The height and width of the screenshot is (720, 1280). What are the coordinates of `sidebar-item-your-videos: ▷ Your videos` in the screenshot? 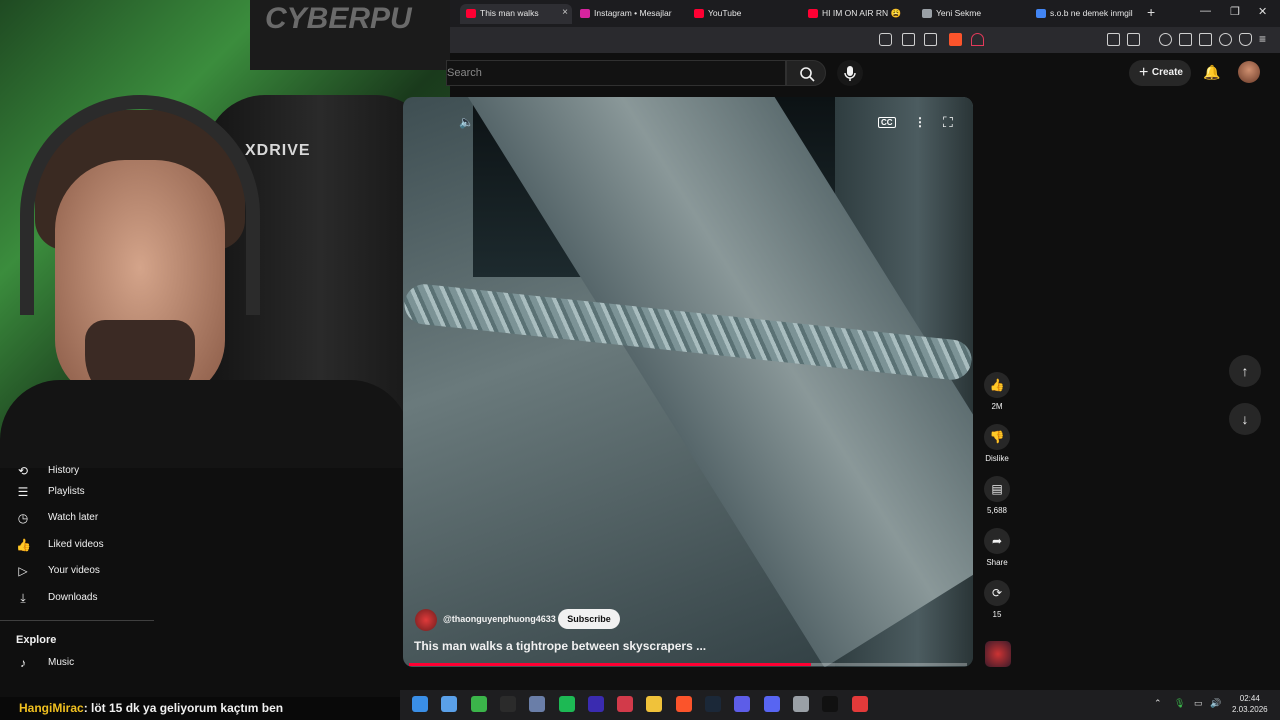 It's located at (77, 571).